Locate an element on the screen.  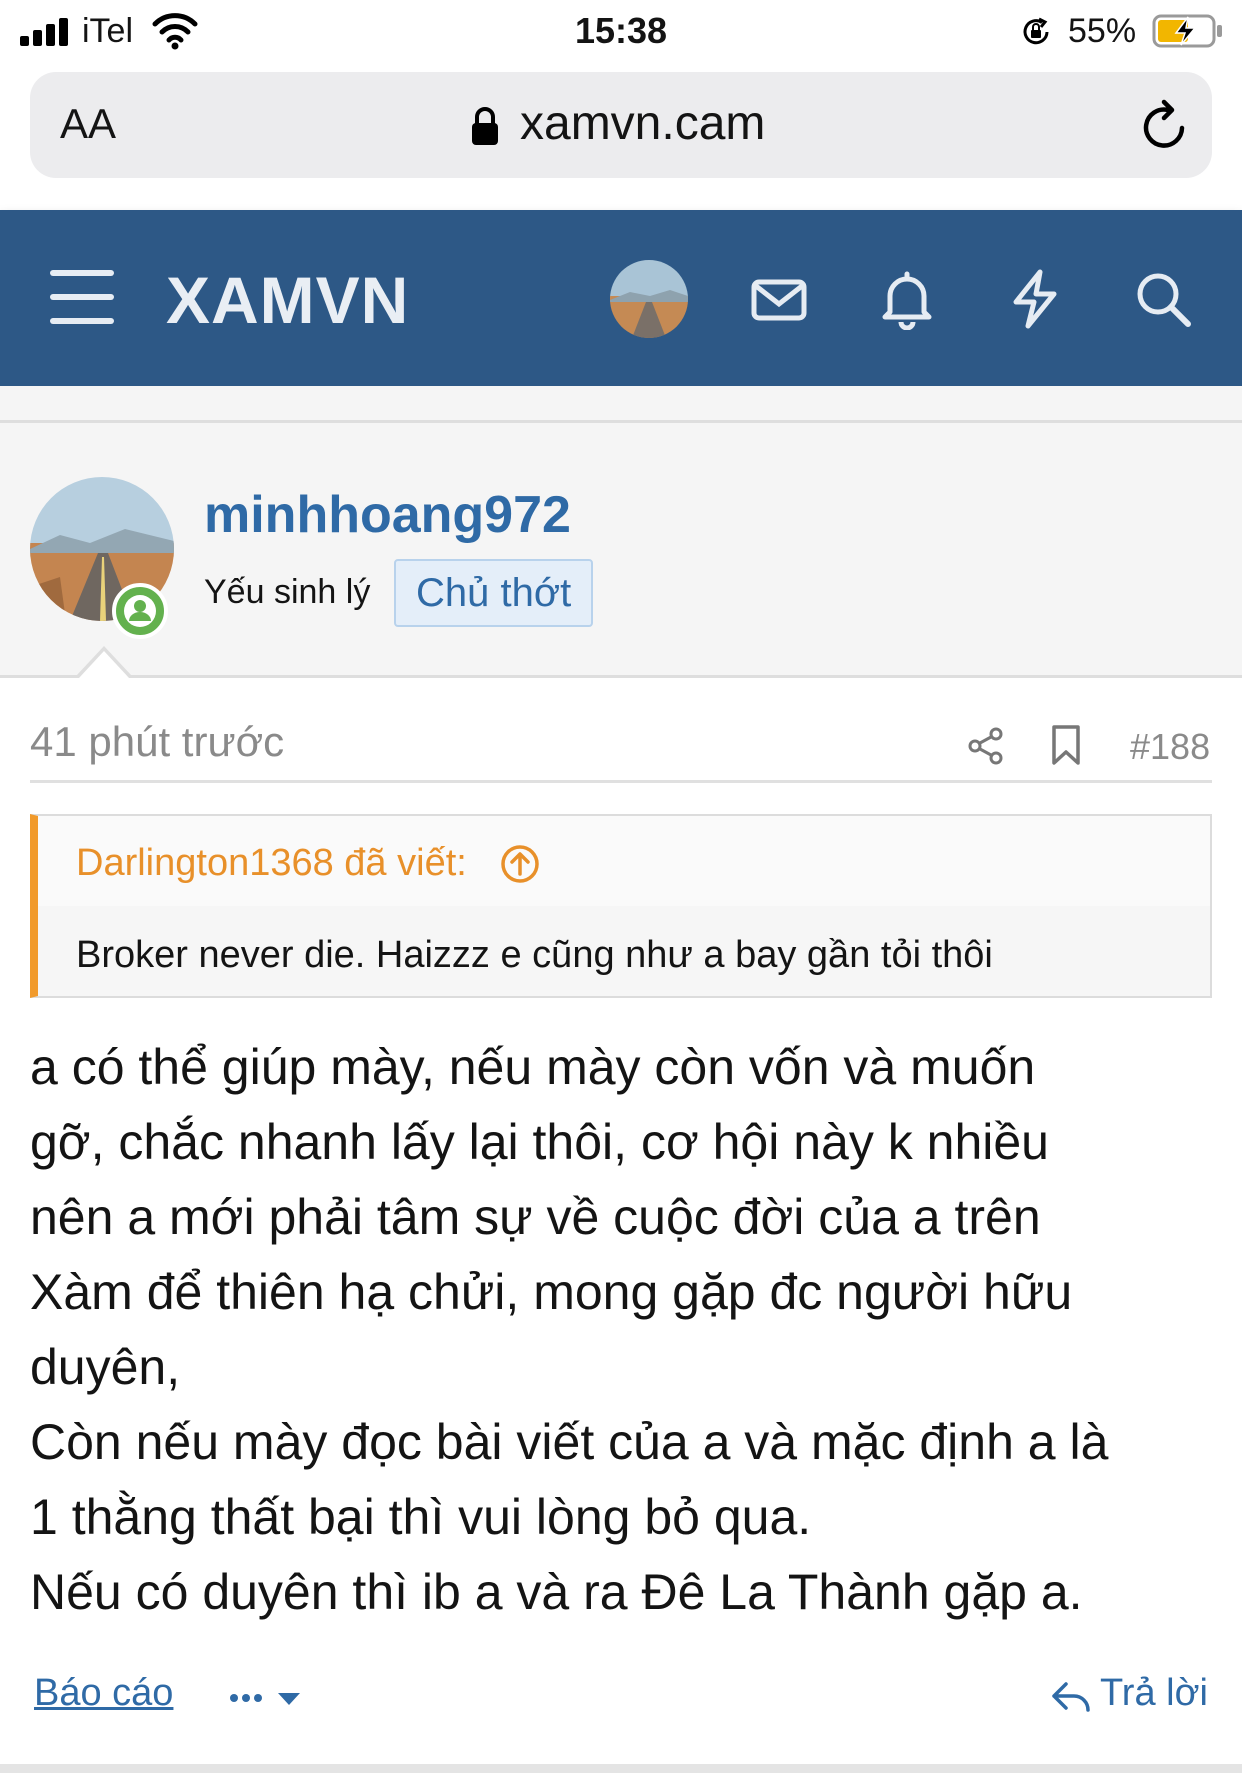
menu-icon is located at coordinates (82, 297).